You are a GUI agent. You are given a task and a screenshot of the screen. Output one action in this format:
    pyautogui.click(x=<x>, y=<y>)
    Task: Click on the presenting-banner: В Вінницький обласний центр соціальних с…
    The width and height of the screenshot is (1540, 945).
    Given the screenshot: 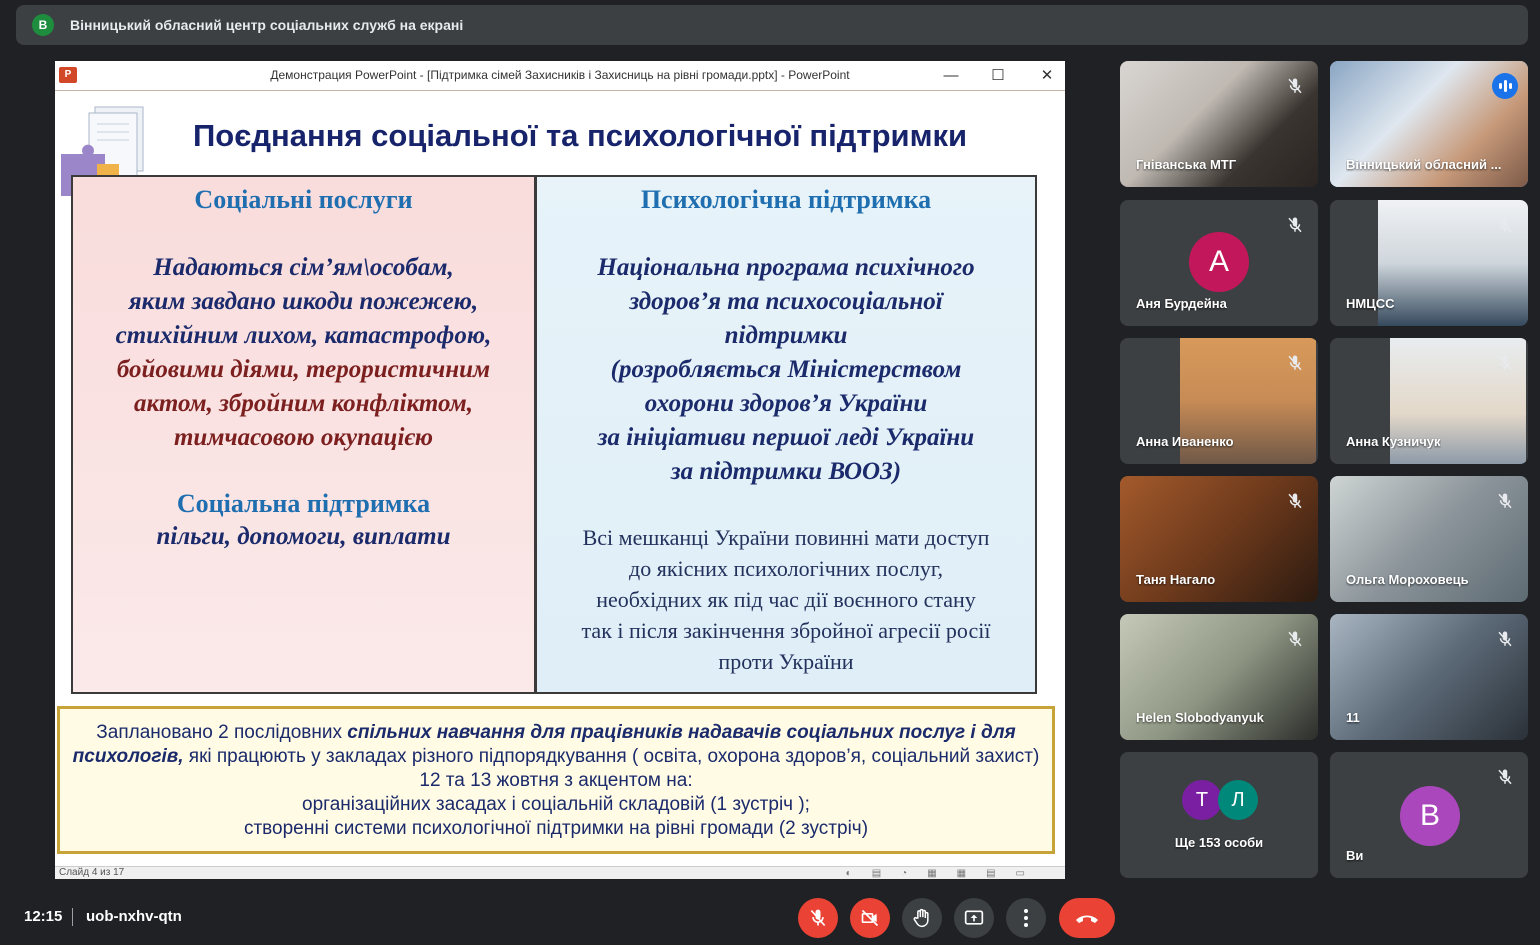 What is the action you would take?
    pyautogui.click(x=772, y=25)
    